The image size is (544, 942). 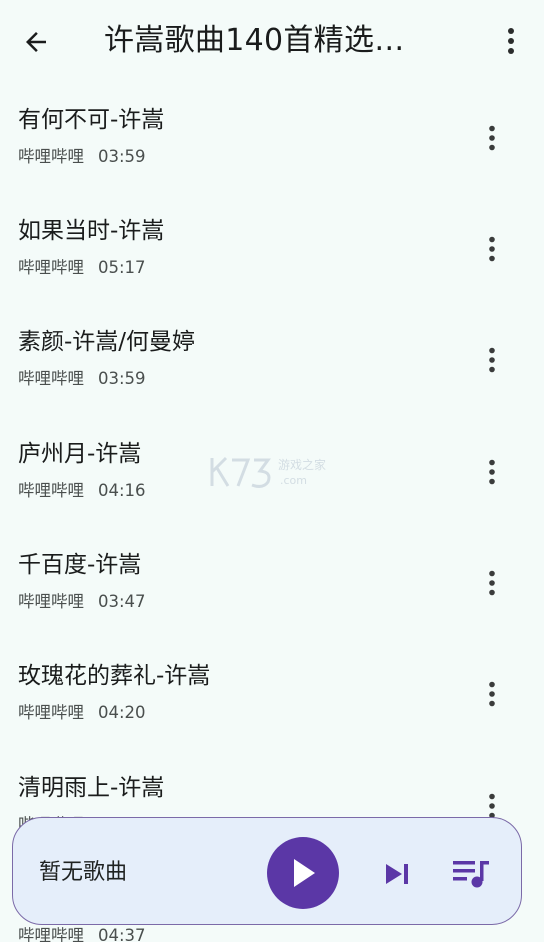 I want to click on song-item: 素颜-许嵩/何曼婷 哔哩哔哩 03:59, so click(x=272, y=360).